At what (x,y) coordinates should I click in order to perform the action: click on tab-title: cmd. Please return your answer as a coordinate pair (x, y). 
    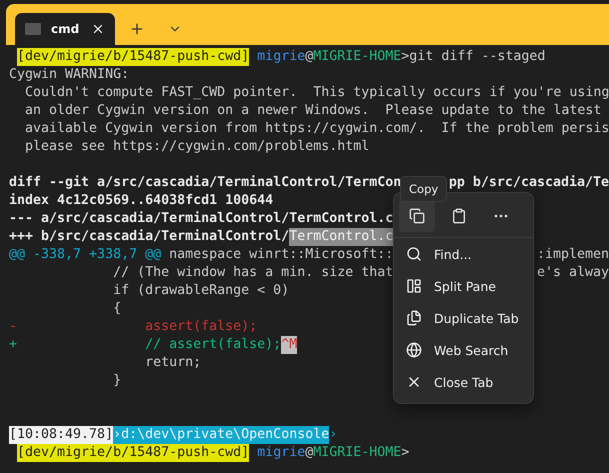
    Looking at the image, I should click on (65, 29).